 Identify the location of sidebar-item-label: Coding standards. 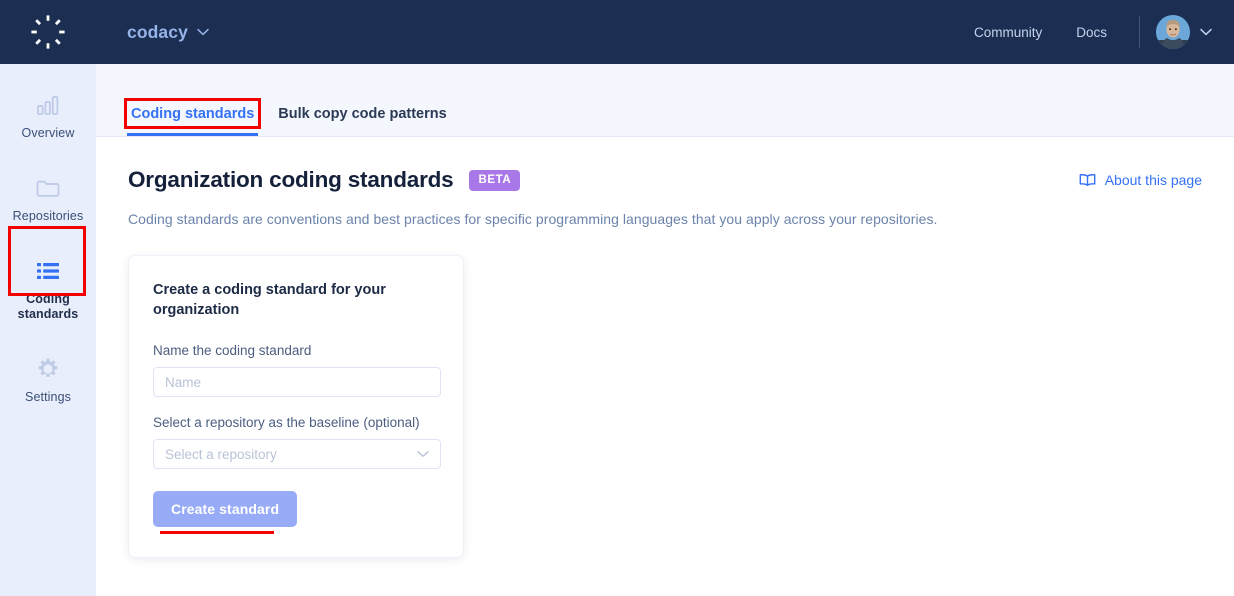
(48, 306).